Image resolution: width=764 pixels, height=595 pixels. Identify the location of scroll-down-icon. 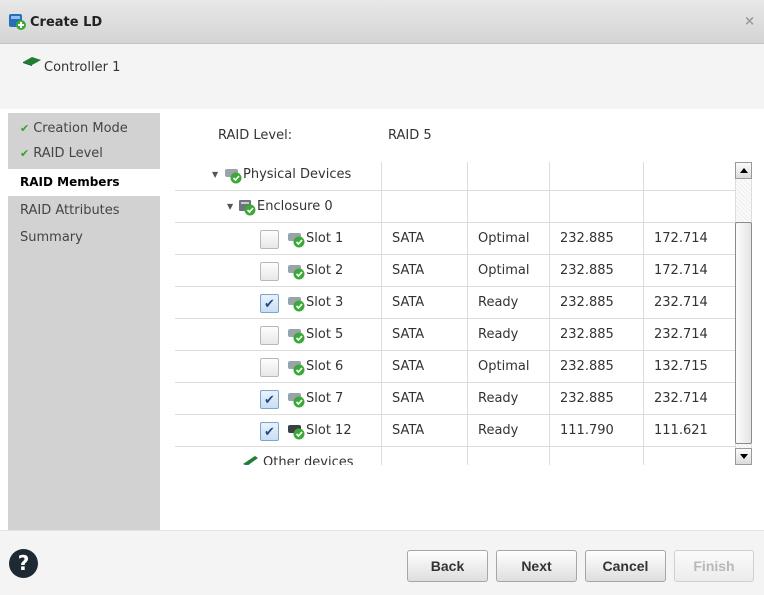
(743, 456).